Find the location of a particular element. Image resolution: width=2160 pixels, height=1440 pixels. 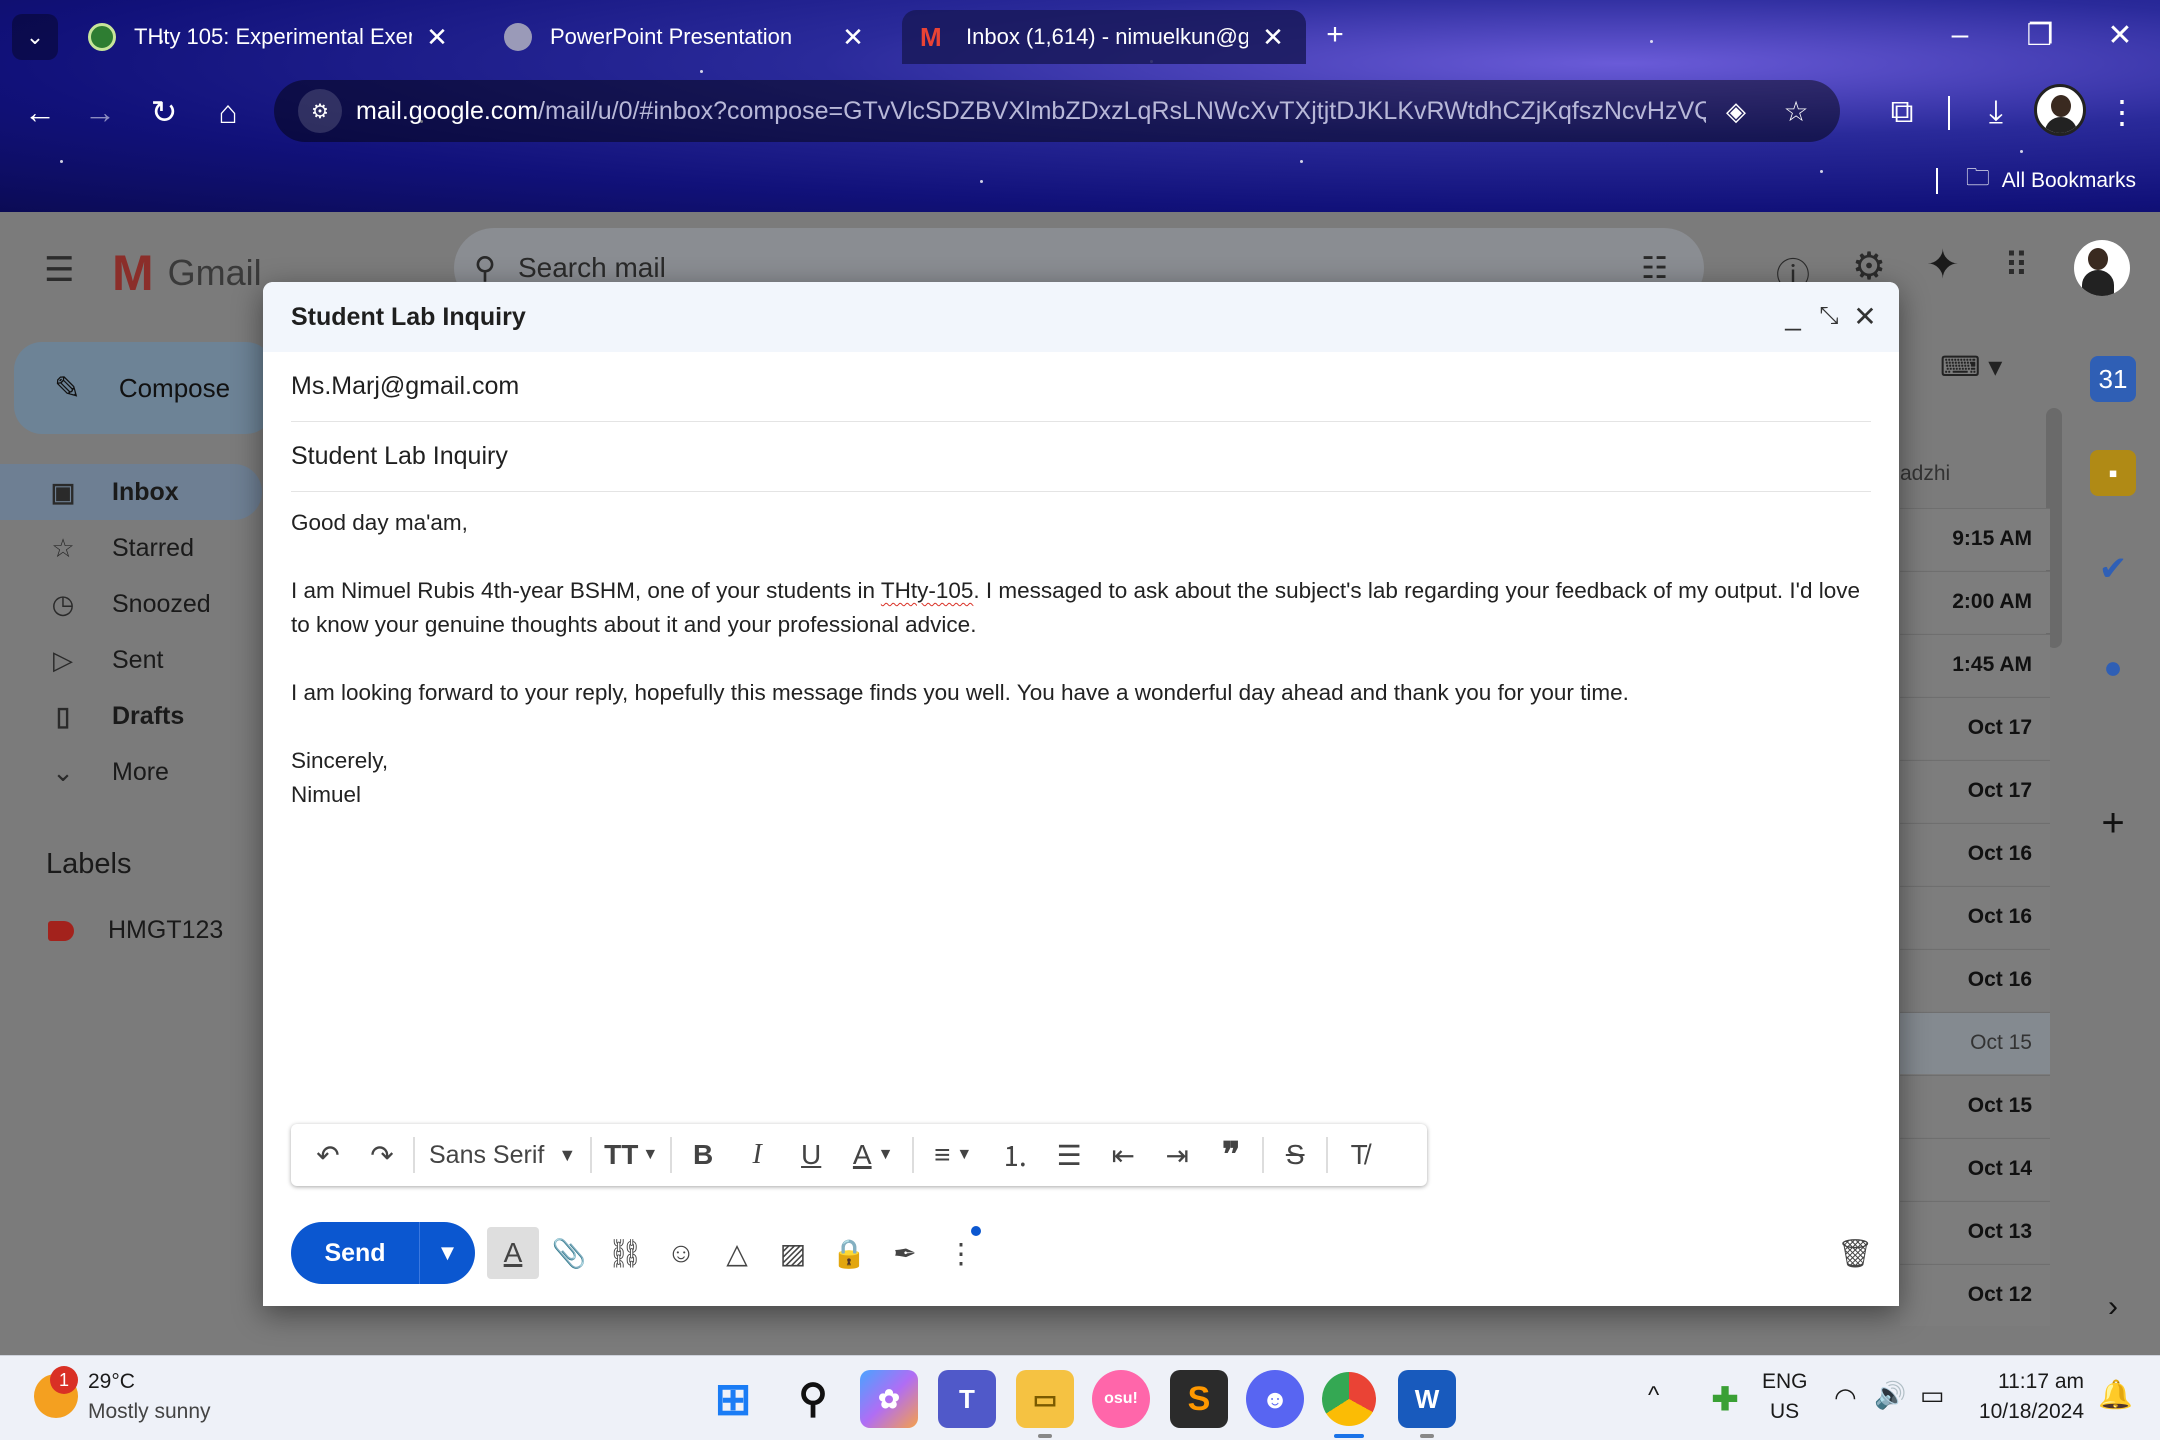

restore-button: ❐ is located at coordinates (2040, 35).